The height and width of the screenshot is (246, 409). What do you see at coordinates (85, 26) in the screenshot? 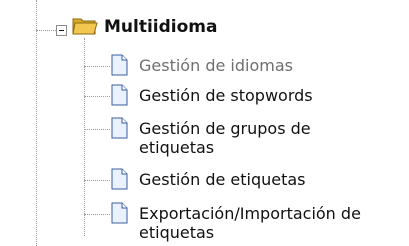
I see `open-folder-icon` at bounding box center [85, 26].